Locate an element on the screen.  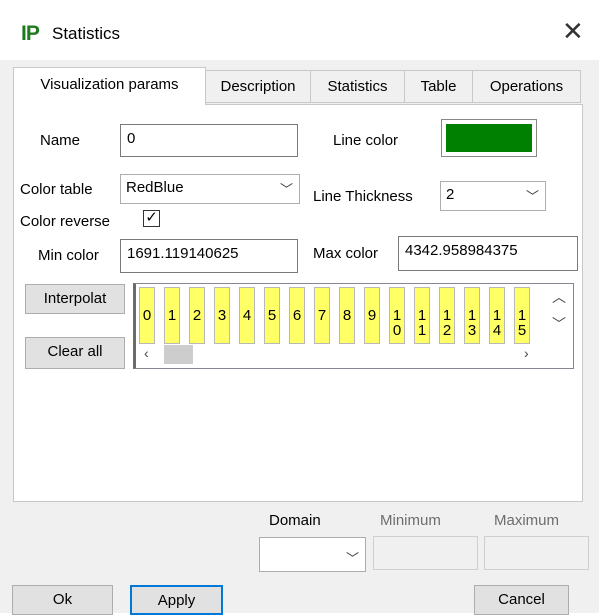
color-cell: 2 is located at coordinates (197, 315).